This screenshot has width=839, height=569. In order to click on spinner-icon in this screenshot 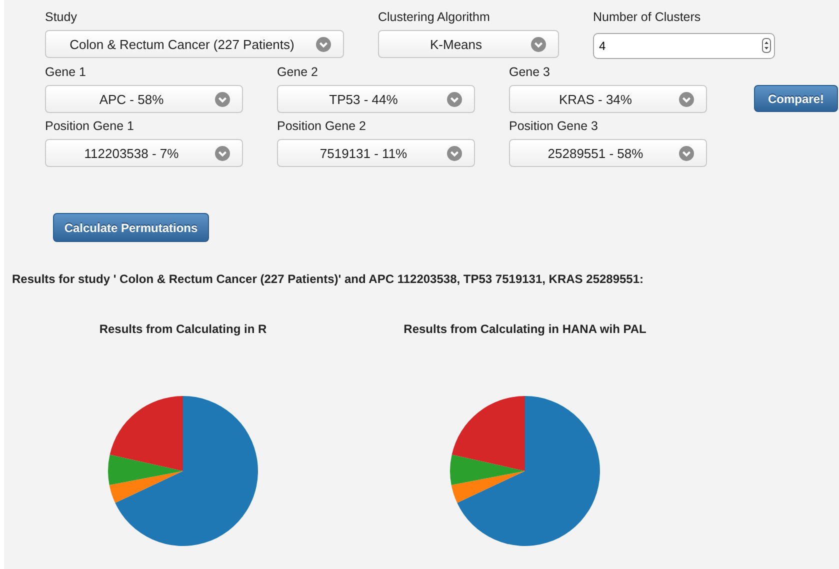, I will do `click(766, 45)`.